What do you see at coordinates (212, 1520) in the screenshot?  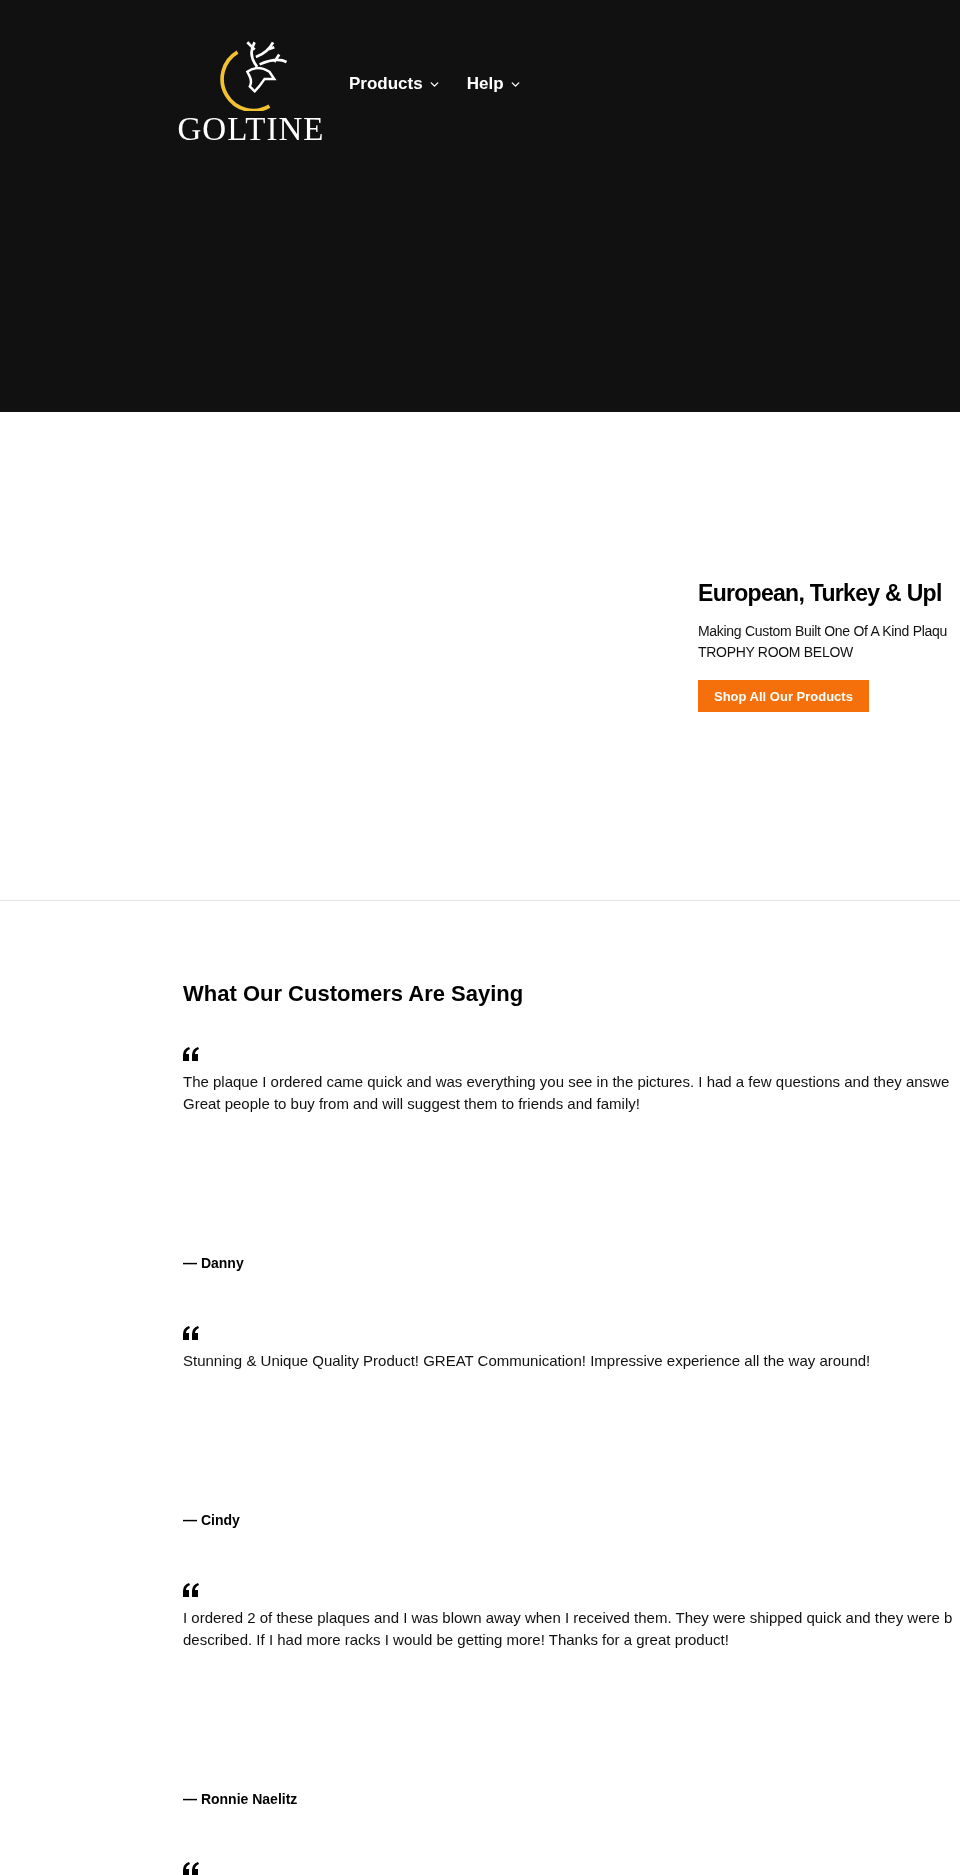 I see `testimonial-author: — Cindy` at bounding box center [212, 1520].